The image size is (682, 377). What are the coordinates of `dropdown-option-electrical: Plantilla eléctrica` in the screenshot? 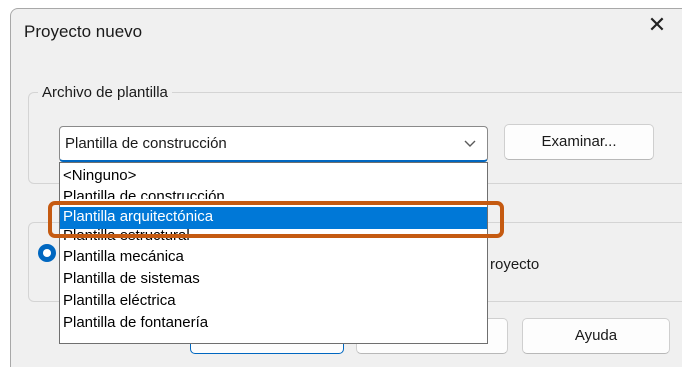 It's located at (273, 302).